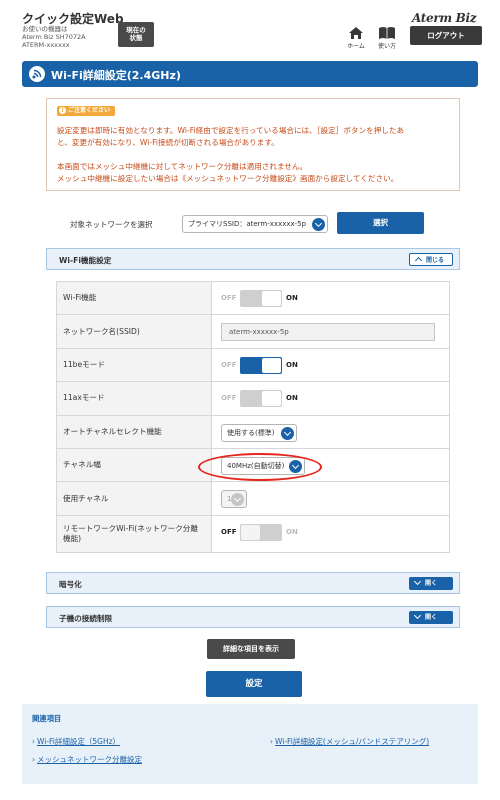 This screenshot has width=500, height=800. What do you see at coordinates (253, 499) in the screenshot?
I see `row-channel: 使用チャネル 1` at bounding box center [253, 499].